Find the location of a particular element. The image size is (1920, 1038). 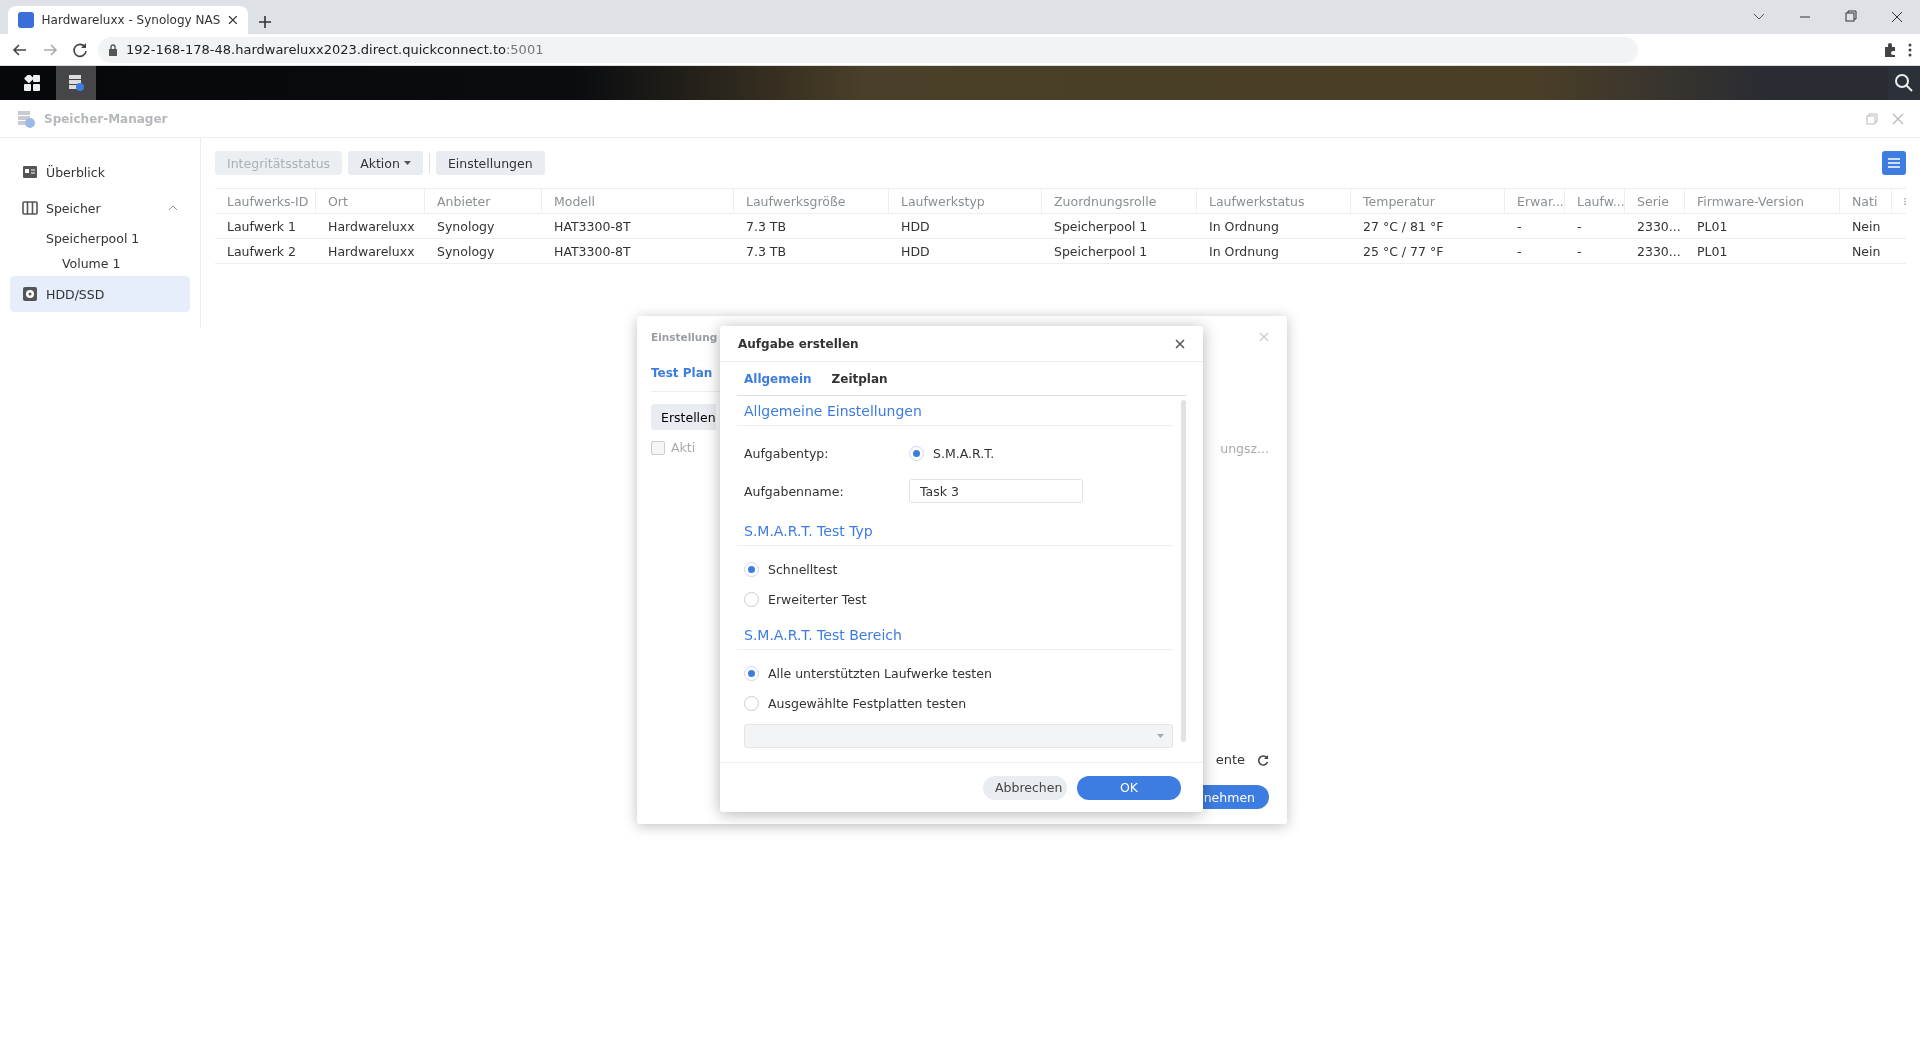

toolbar-button: Aktion is located at coordinates (385, 163).